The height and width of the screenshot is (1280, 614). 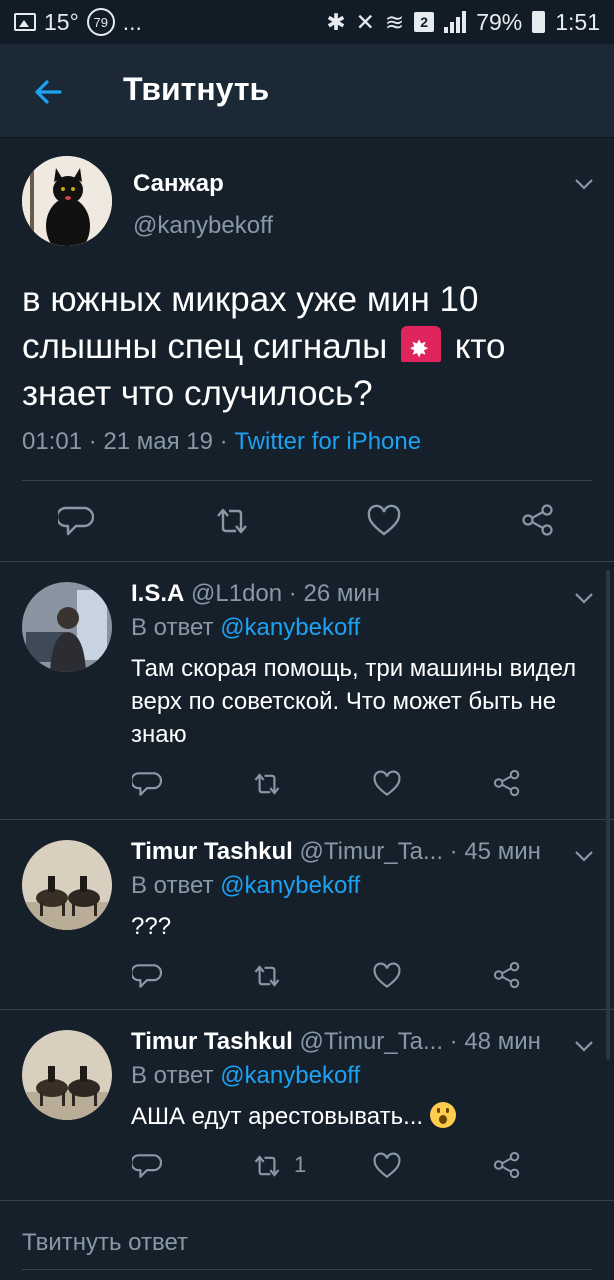 What do you see at coordinates (178, 184) in the screenshot?
I see `author-name: Санжар` at bounding box center [178, 184].